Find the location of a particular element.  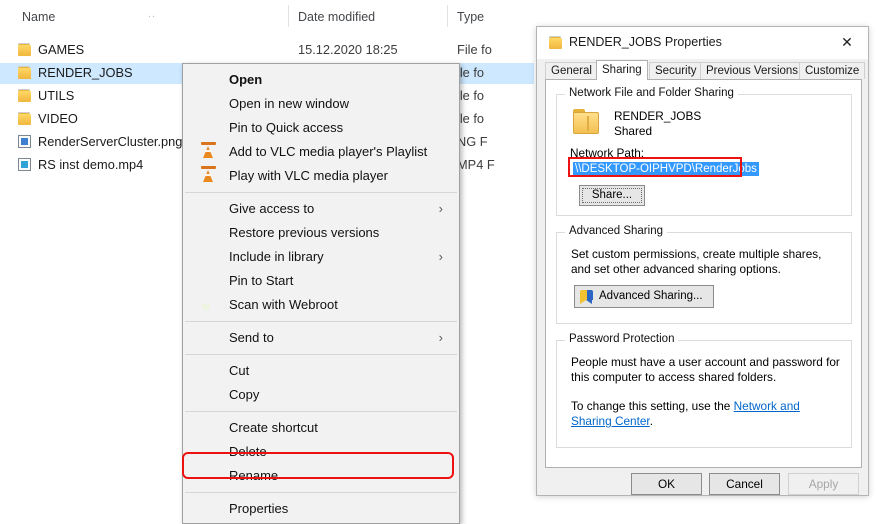

network-path-value: \\DESKTOP-OIPHVPD\RenderJobs is located at coordinates (666, 169).